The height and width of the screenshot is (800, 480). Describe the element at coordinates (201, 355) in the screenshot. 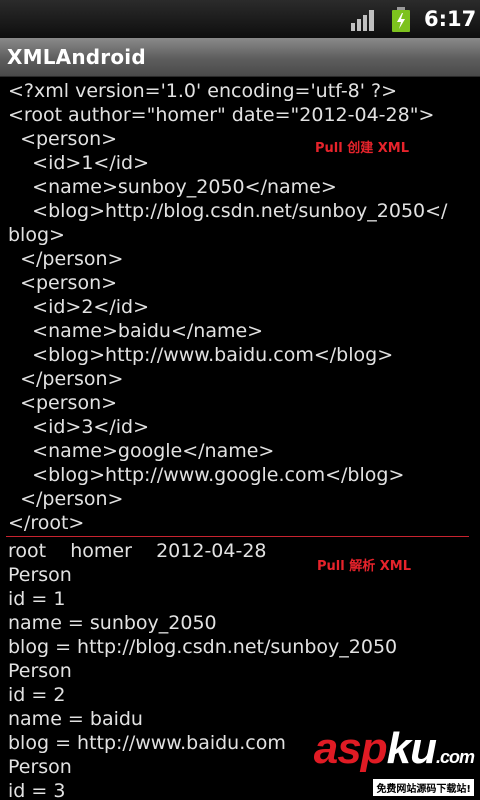

I see `xml-line: <blog>http://www.baidu.com</blog>` at that location.